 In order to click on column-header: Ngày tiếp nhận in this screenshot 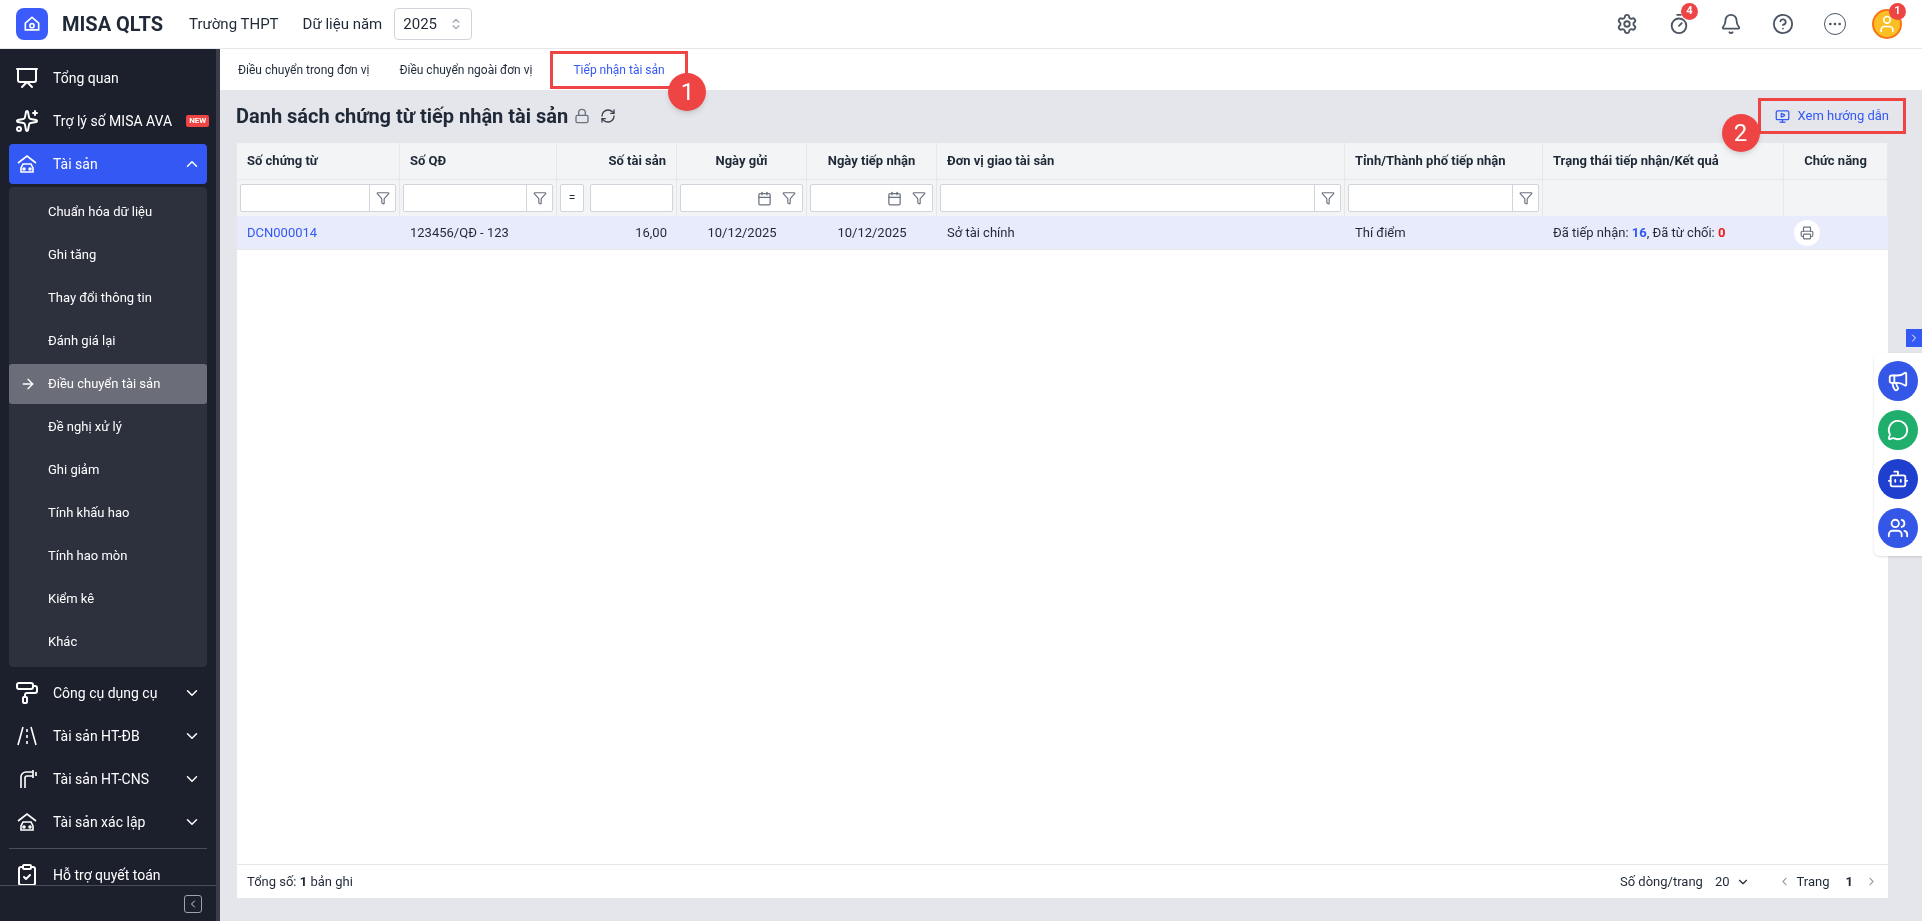, I will do `click(872, 161)`.